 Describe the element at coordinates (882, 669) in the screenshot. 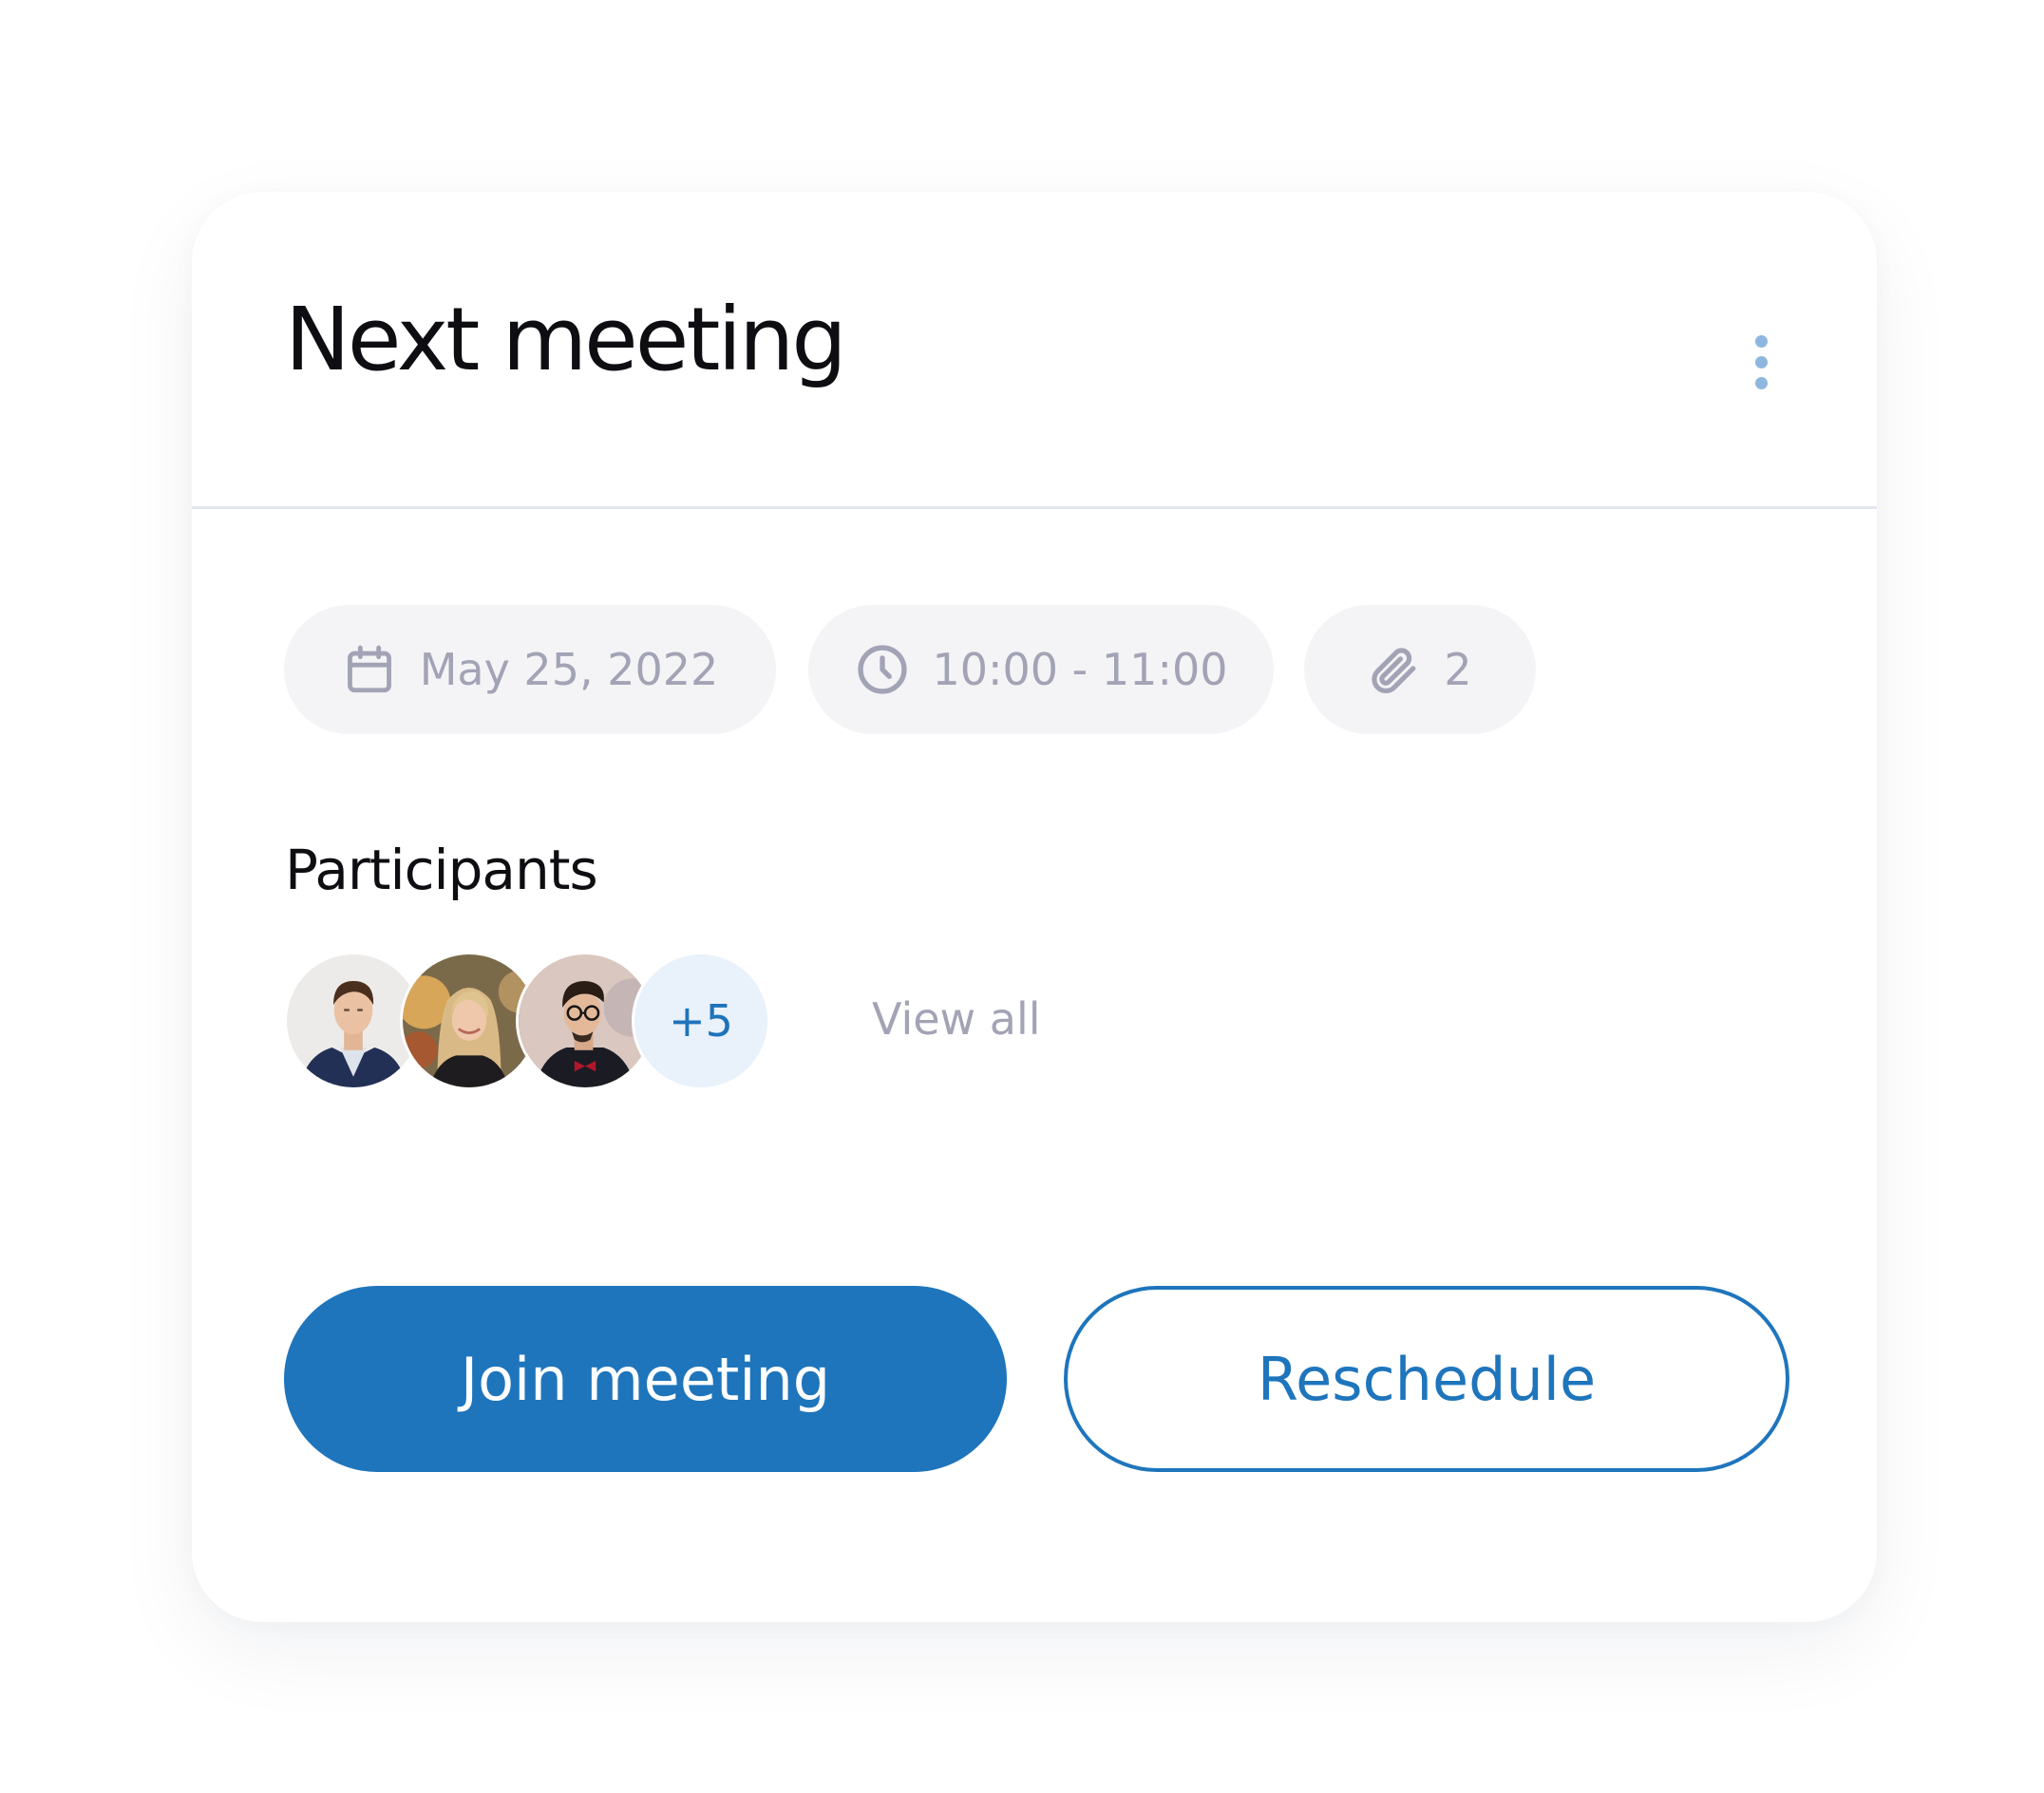

I see `clock-icon` at that location.